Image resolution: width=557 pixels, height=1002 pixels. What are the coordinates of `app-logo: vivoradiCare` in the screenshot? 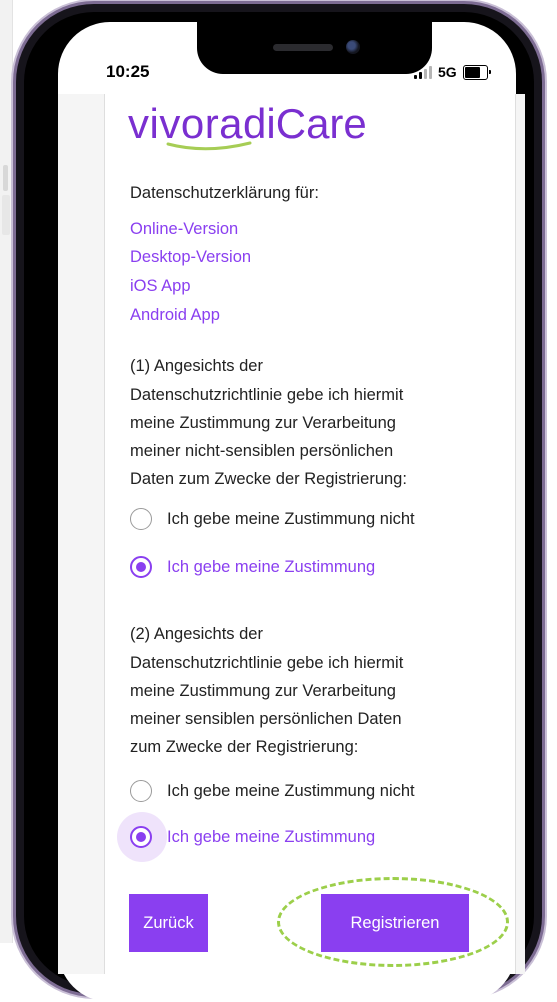 It's located at (247, 128).